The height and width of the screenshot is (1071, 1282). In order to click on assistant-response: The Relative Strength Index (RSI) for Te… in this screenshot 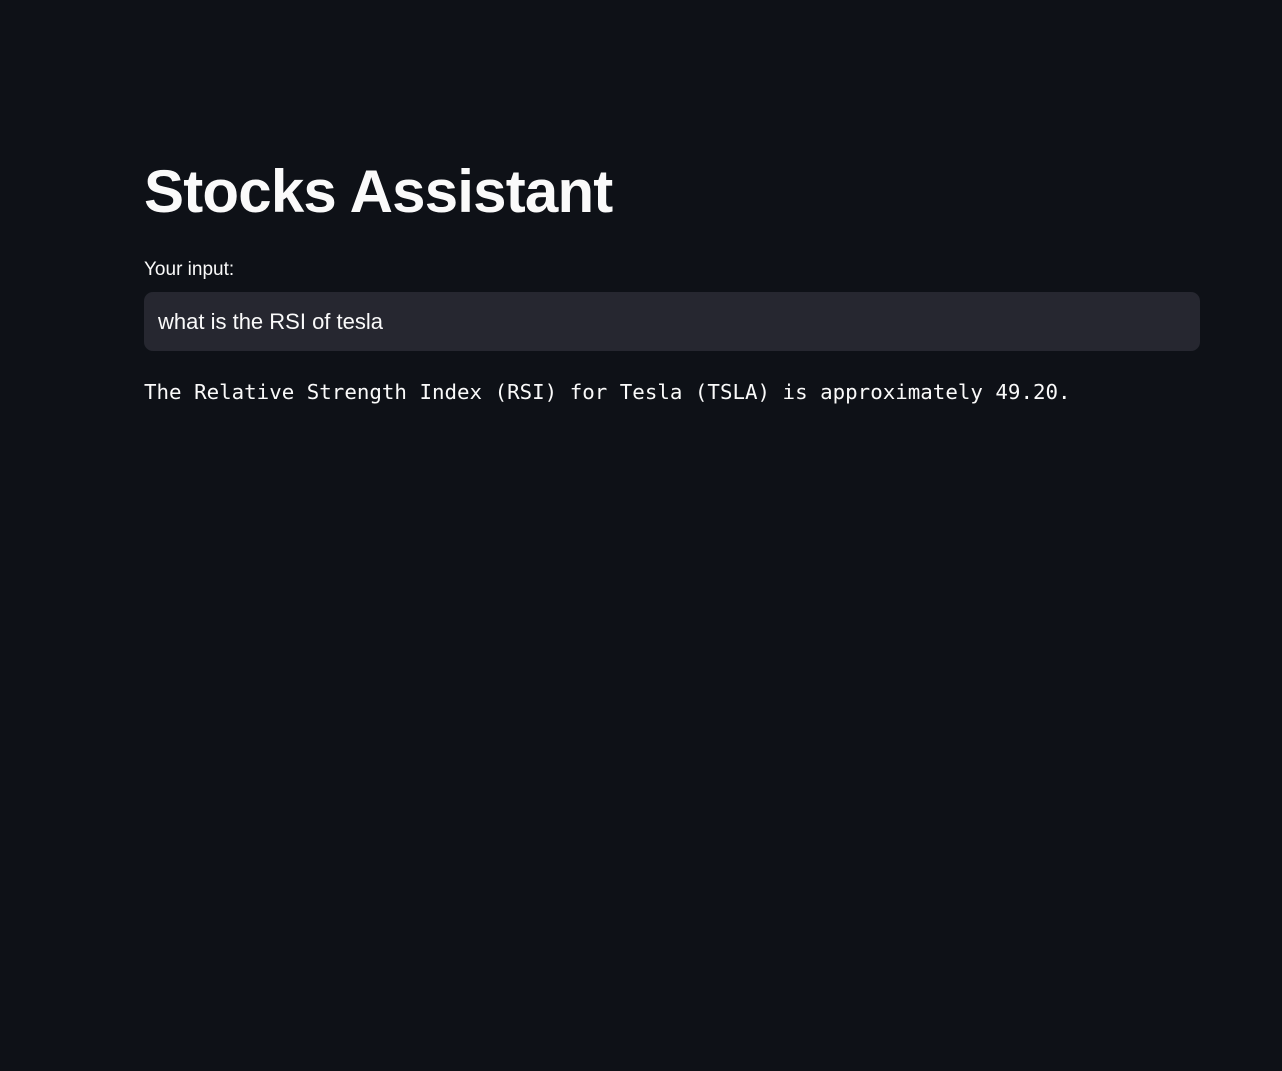, I will do `click(607, 392)`.